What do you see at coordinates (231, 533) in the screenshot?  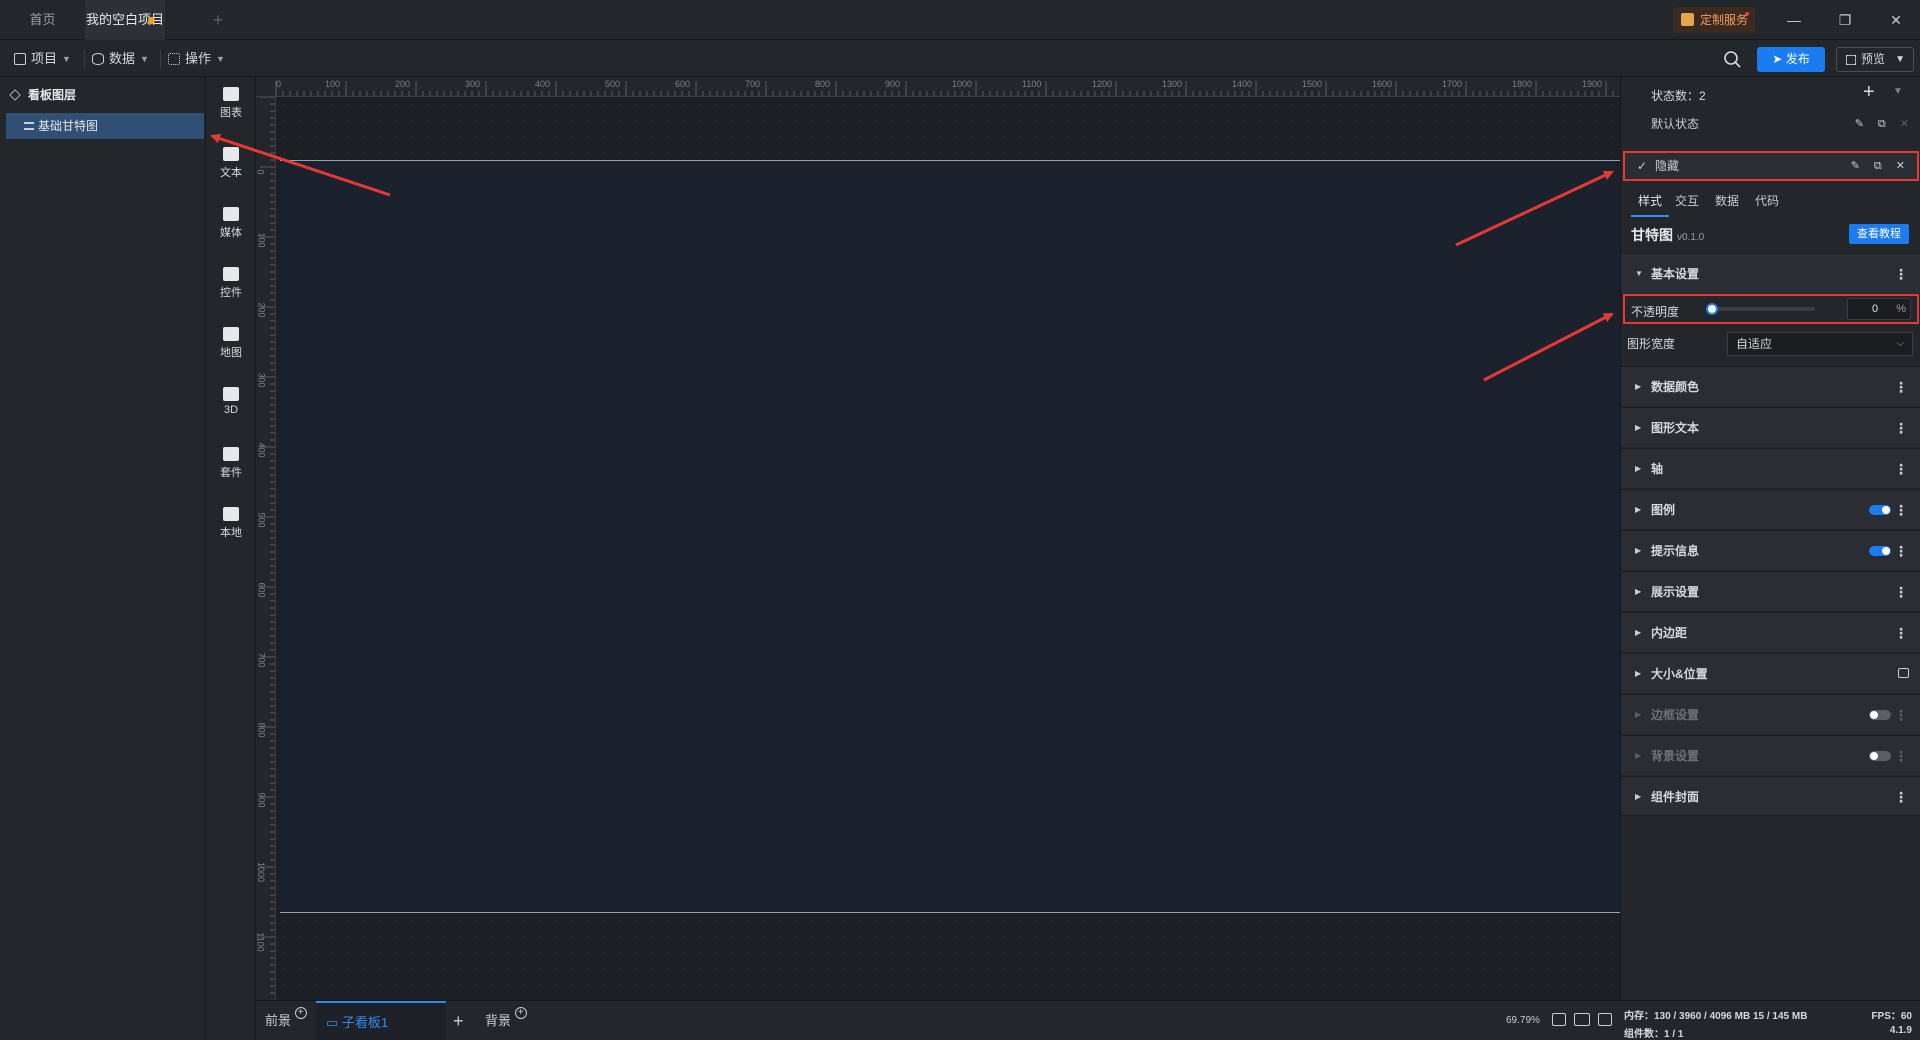 I see `component-label: 本地` at bounding box center [231, 533].